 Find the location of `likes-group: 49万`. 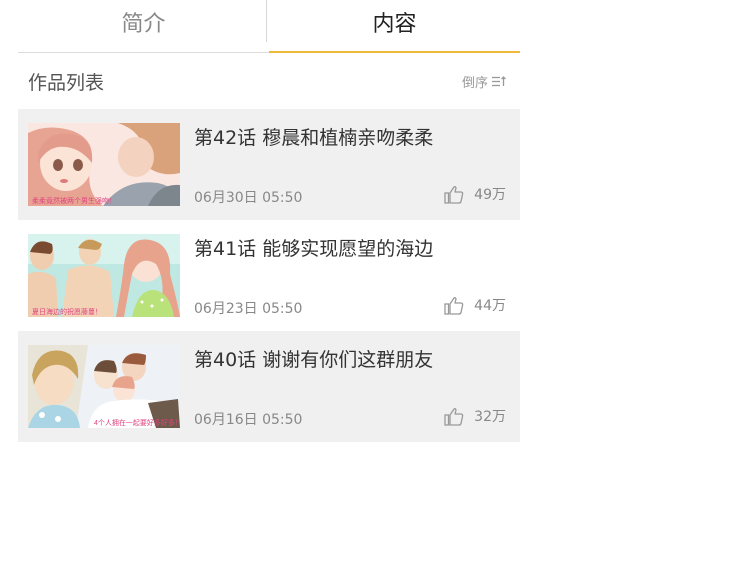

likes-group: 49万 is located at coordinates (475, 194).